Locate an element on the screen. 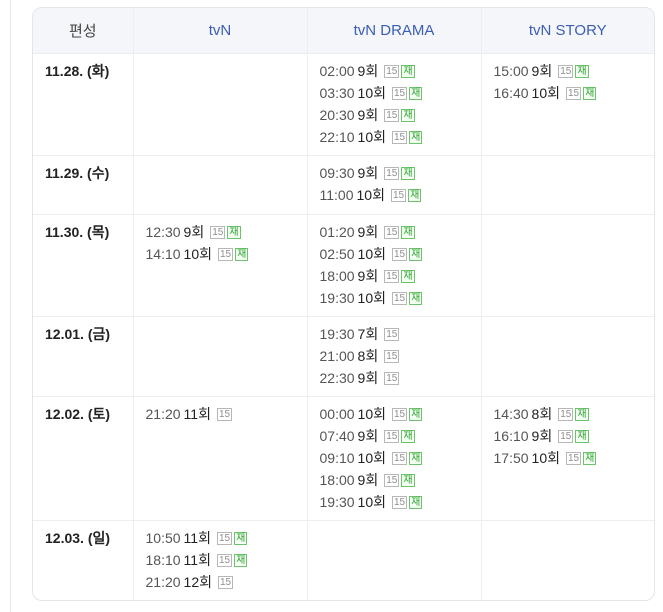 This screenshot has height=612, width=663. broadcast-time: 09:30 is located at coordinates (337, 173).